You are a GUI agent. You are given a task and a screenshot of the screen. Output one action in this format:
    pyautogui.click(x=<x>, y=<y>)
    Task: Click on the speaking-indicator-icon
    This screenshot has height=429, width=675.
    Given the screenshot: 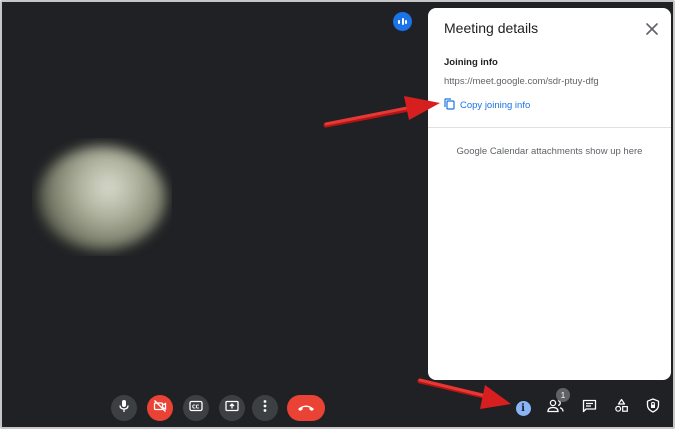 What is the action you would take?
    pyautogui.click(x=402, y=21)
    